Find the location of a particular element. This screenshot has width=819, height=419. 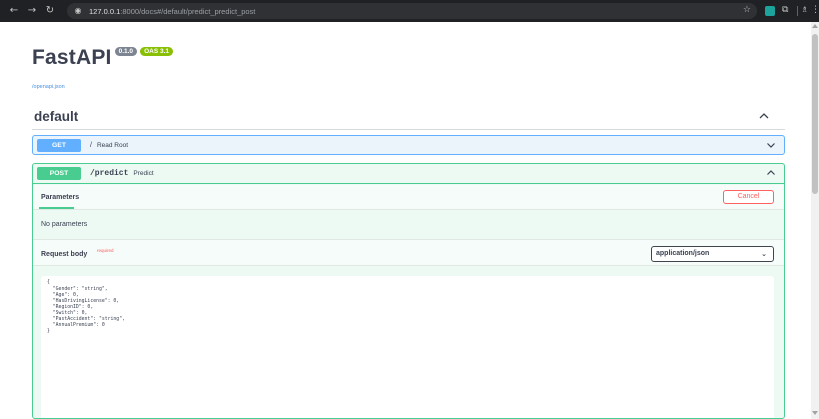

browser-menu-icon: ⋮ is located at coordinates (815, 10).